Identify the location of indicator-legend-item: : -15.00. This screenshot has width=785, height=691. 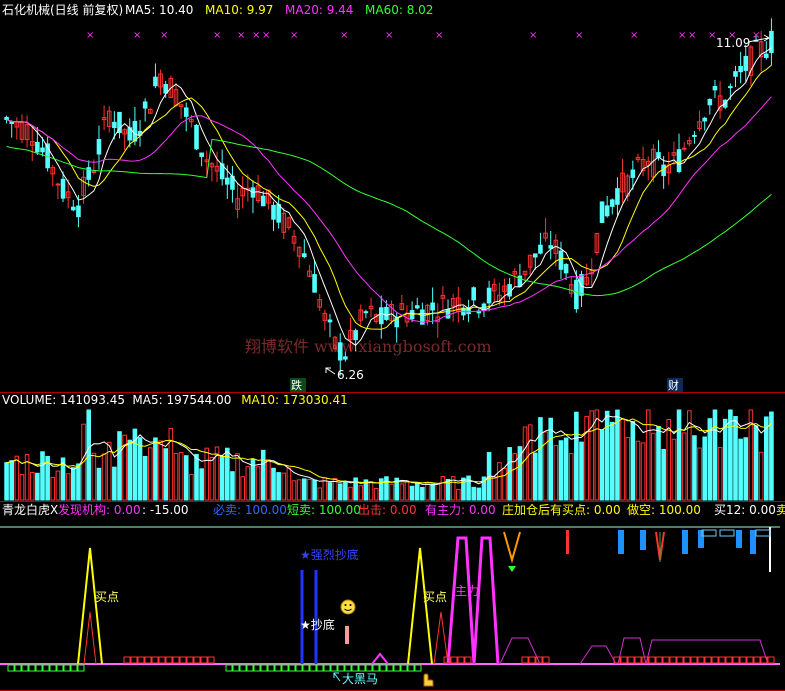
(165, 510).